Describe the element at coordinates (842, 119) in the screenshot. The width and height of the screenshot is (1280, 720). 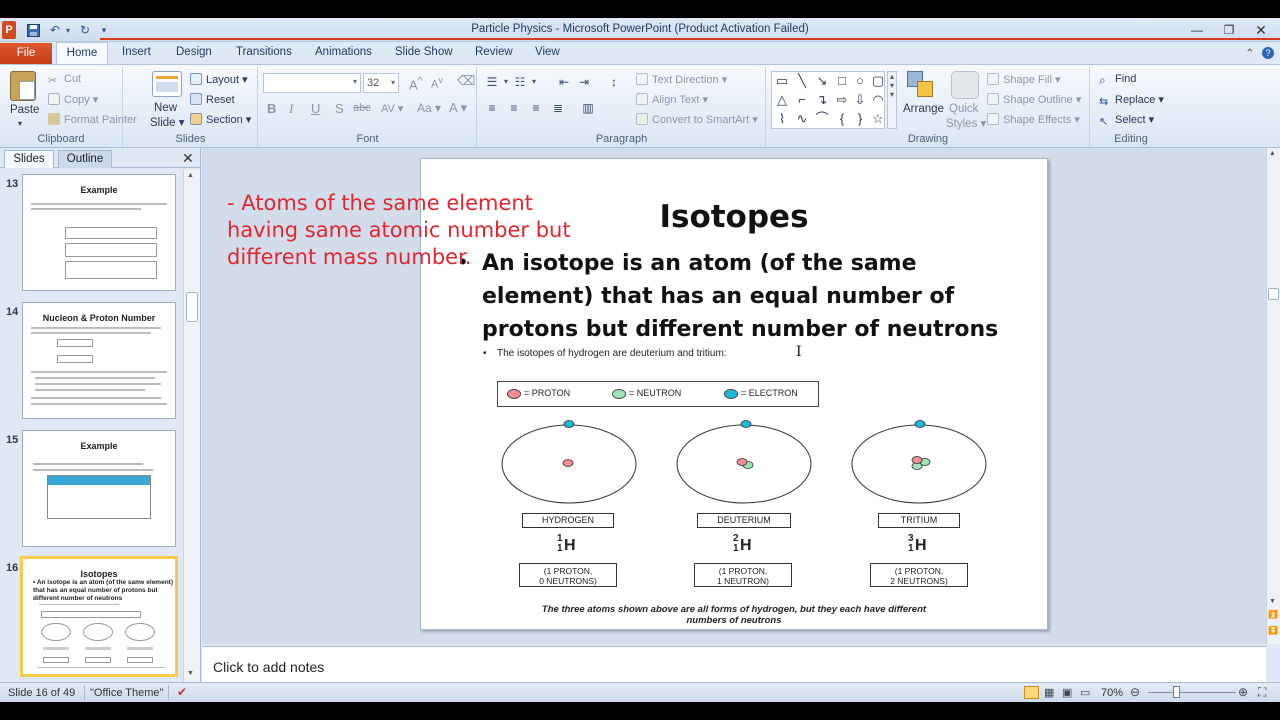
I see `left-brace-shape-icon: {` at that location.